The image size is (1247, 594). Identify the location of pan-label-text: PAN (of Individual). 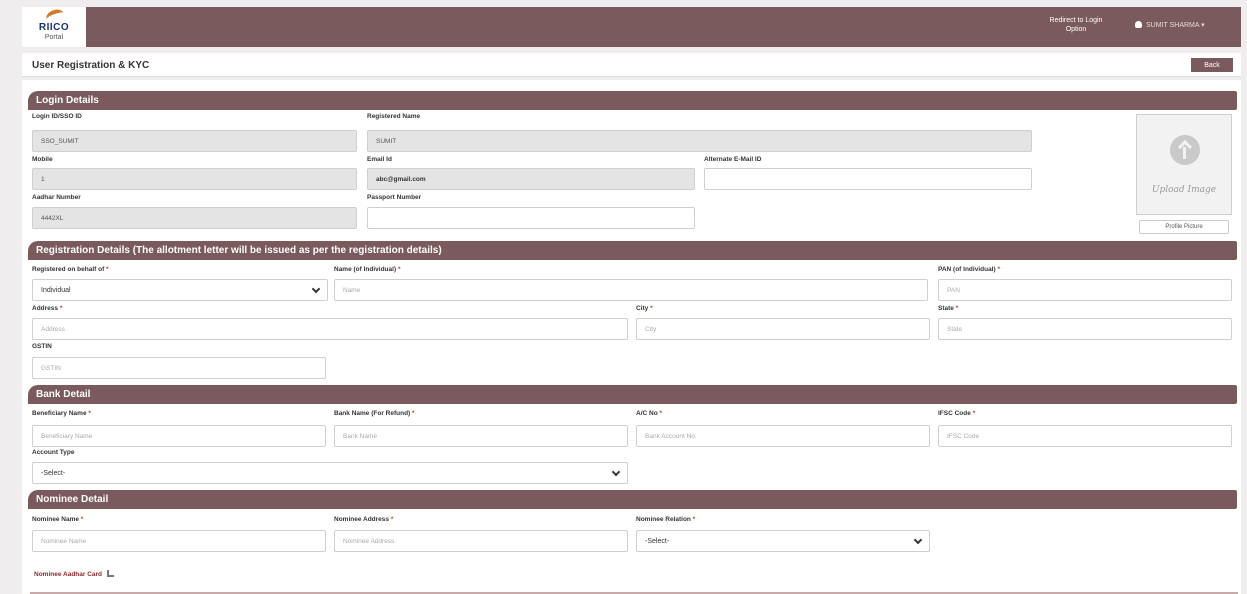
(967, 269).